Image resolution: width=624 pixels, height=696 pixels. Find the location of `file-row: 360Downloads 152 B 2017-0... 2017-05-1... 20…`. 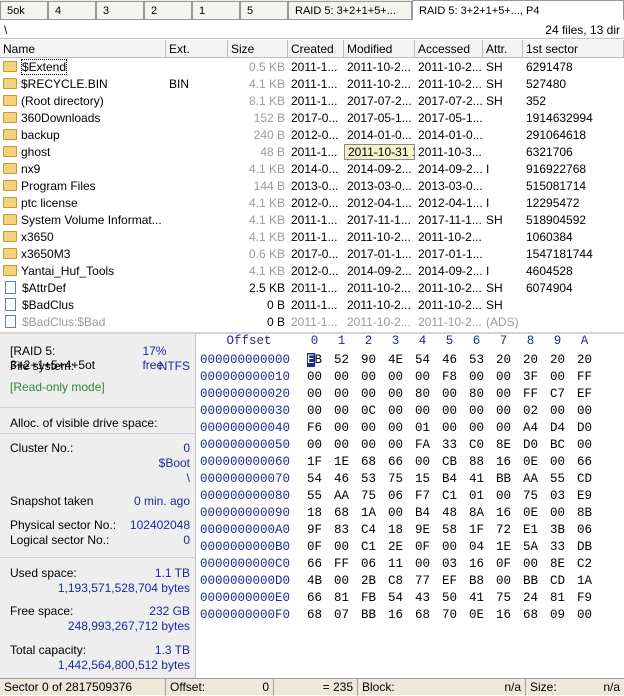

file-row: 360Downloads 152 B 2017-0... 2017-05-1... 20… is located at coordinates (312, 117).